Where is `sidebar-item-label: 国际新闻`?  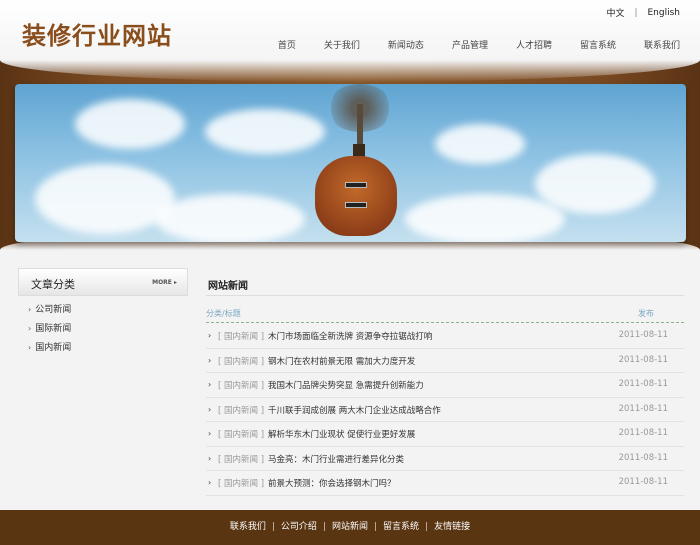
sidebar-item-label: 国际新闻 is located at coordinates (53, 329).